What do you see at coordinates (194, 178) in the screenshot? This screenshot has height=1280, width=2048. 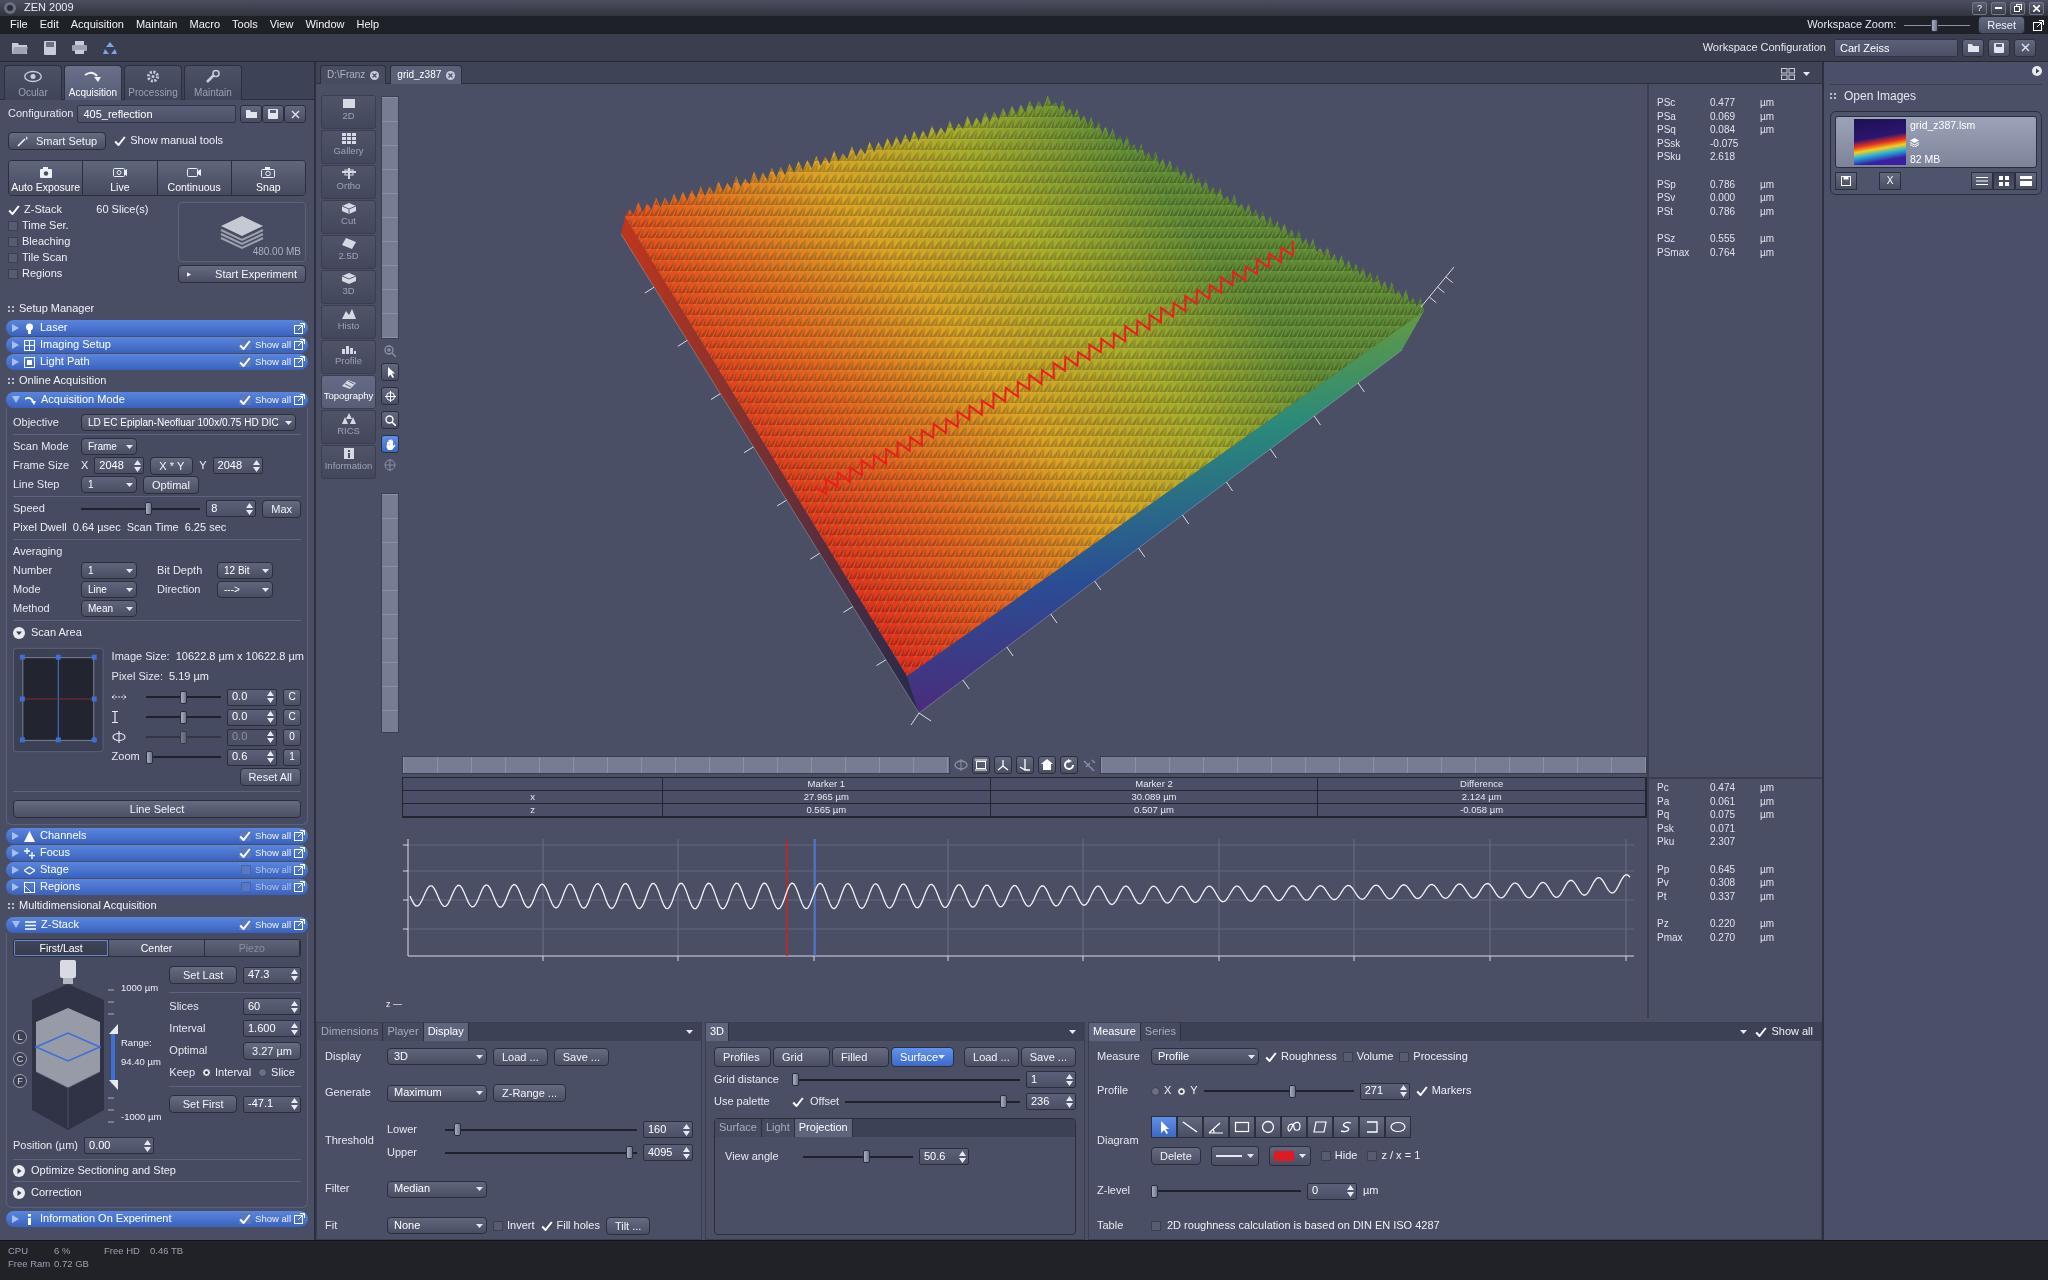 I see `action-button: Continuous` at bounding box center [194, 178].